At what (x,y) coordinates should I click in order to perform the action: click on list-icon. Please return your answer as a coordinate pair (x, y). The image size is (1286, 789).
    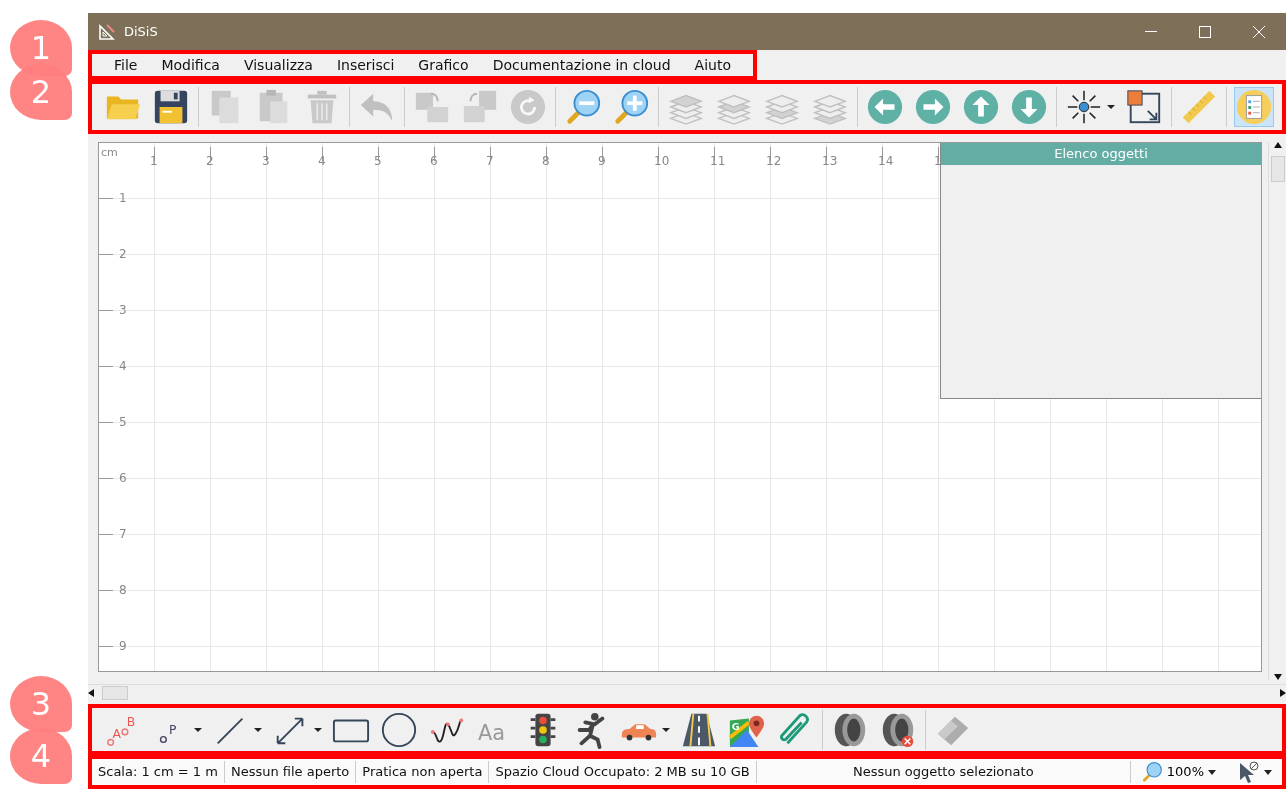
    Looking at the image, I should click on (1254, 107).